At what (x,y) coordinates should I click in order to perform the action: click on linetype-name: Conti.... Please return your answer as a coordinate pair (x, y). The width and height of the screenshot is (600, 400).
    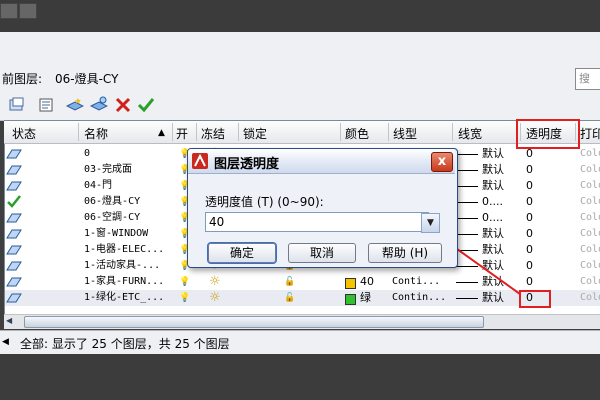
    Looking at the image, I should click on (416, 281).